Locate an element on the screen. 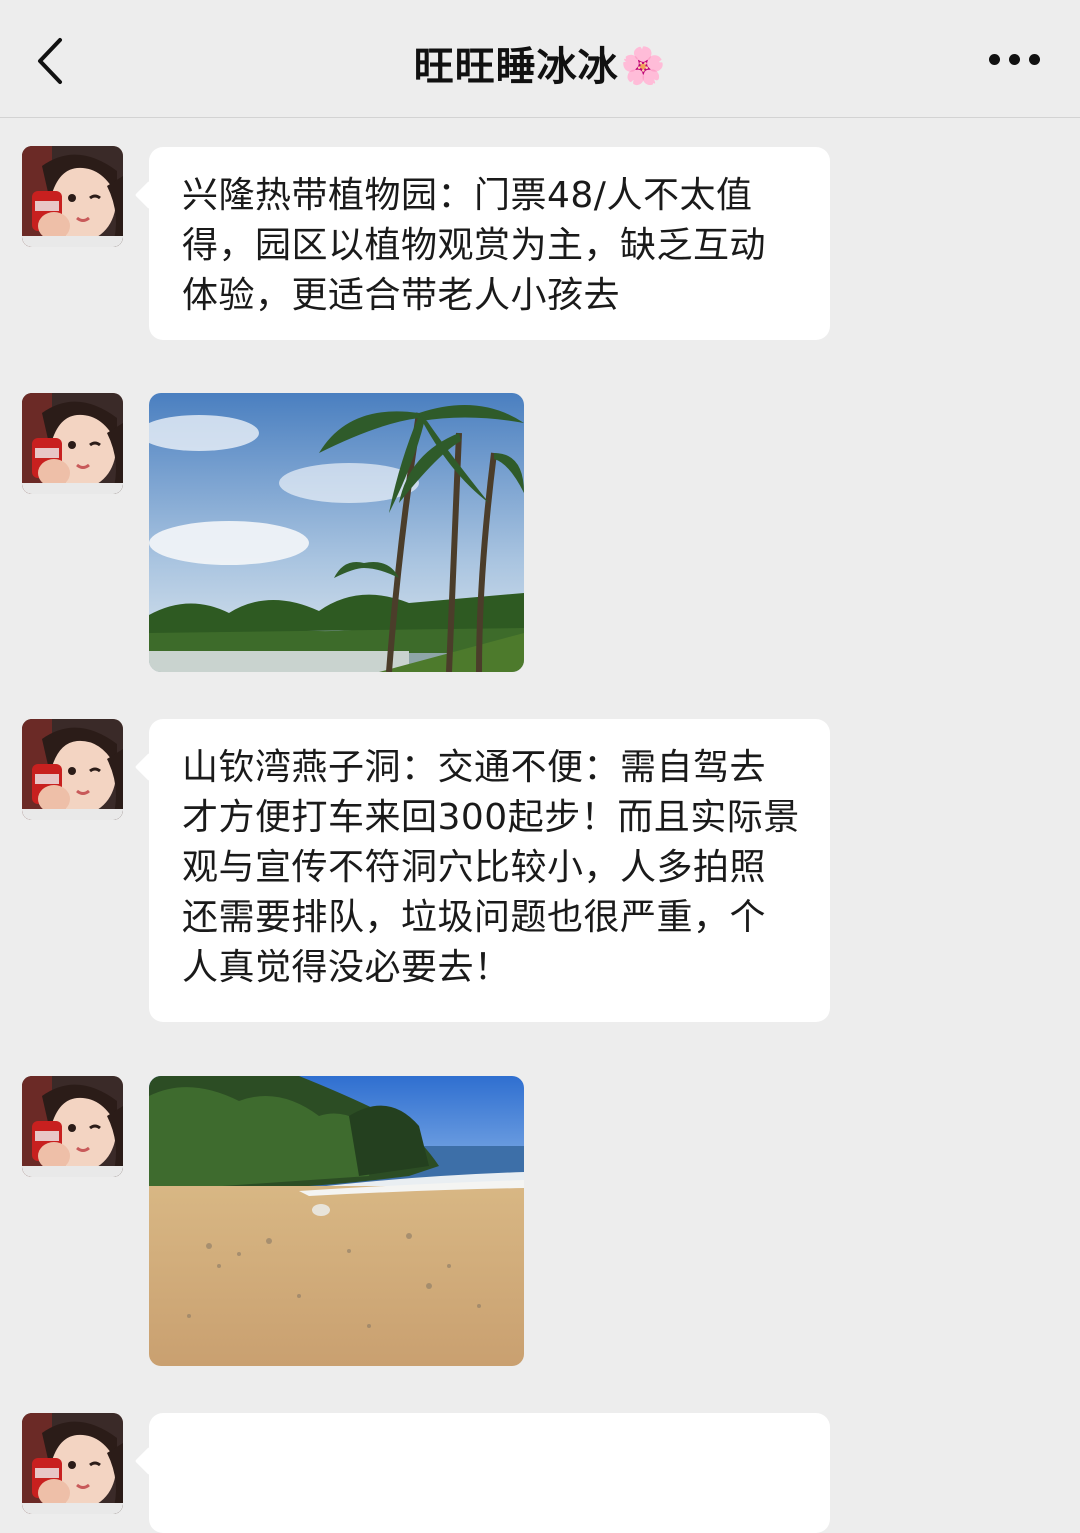 The width and height of the screenshot is (1080, 1533). chat-header: 旺旺睡冰冰🌸 is located at coordinates (540, 59).